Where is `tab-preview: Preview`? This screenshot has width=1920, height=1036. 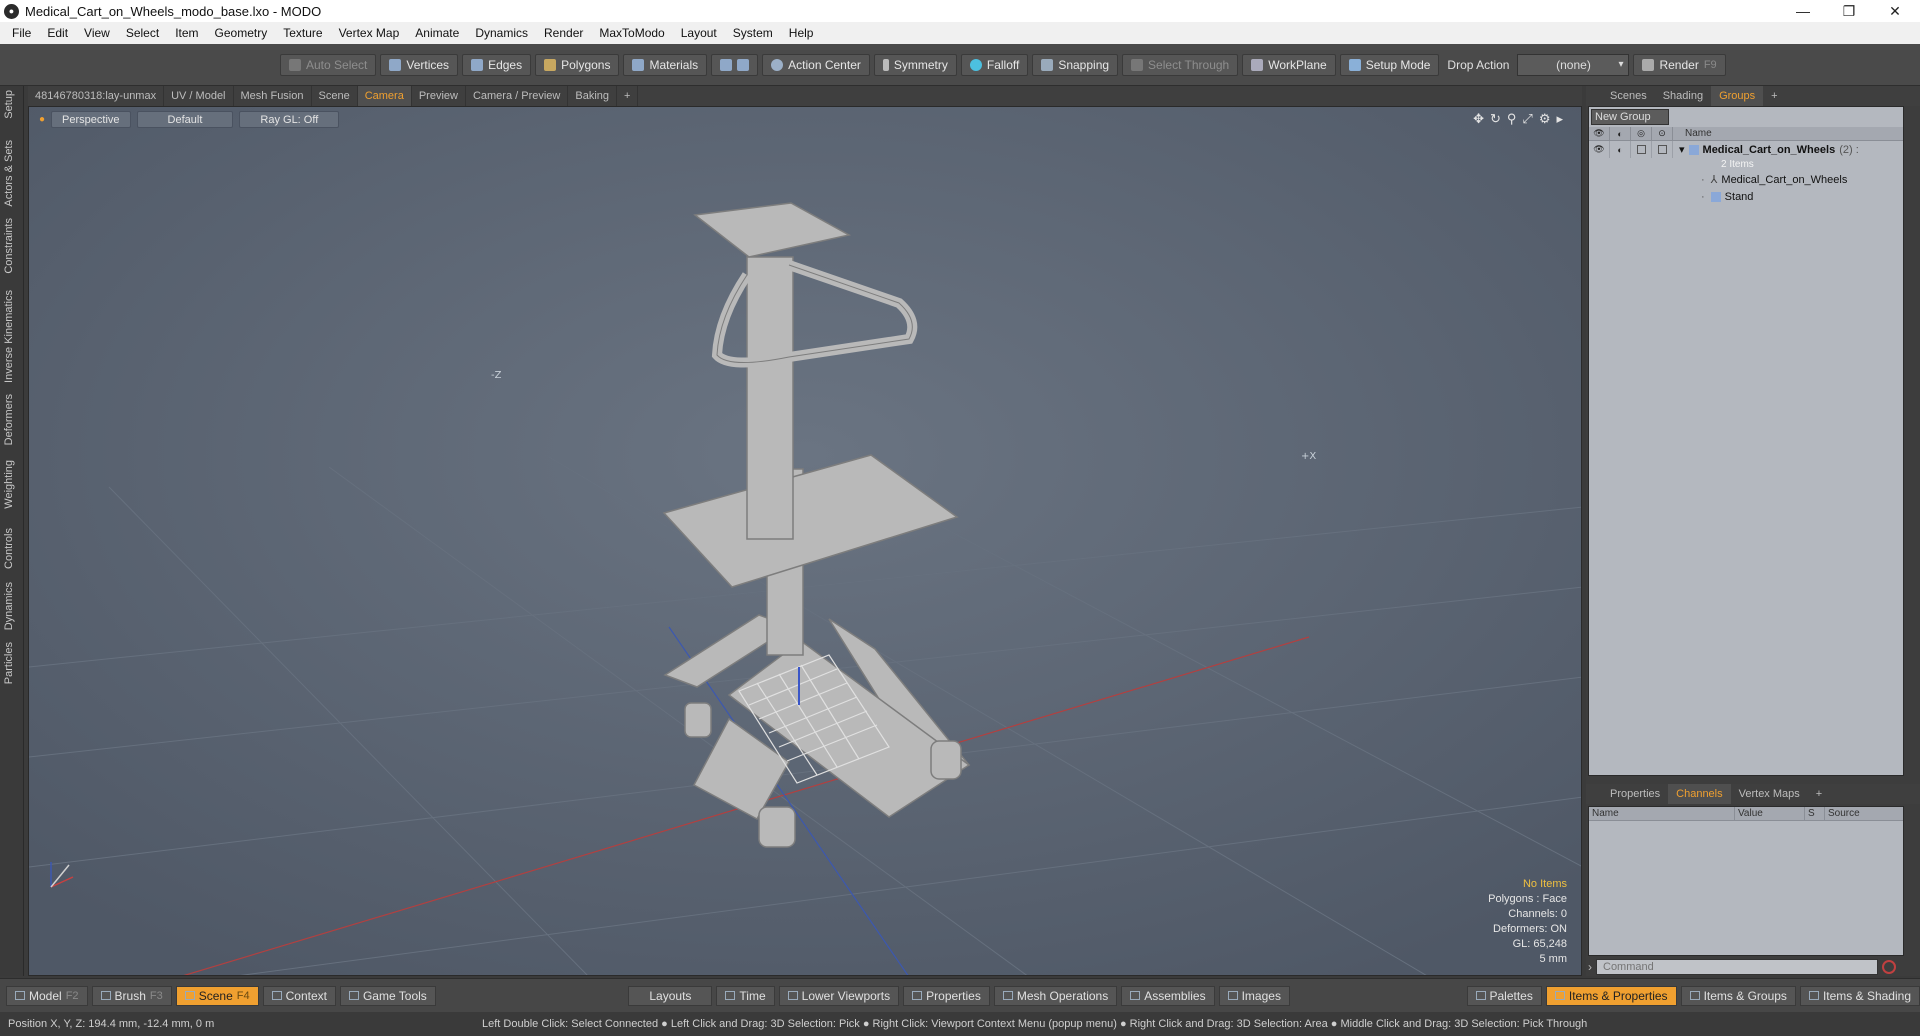
tab-preview: Preview is located at coordinates (439, 96).